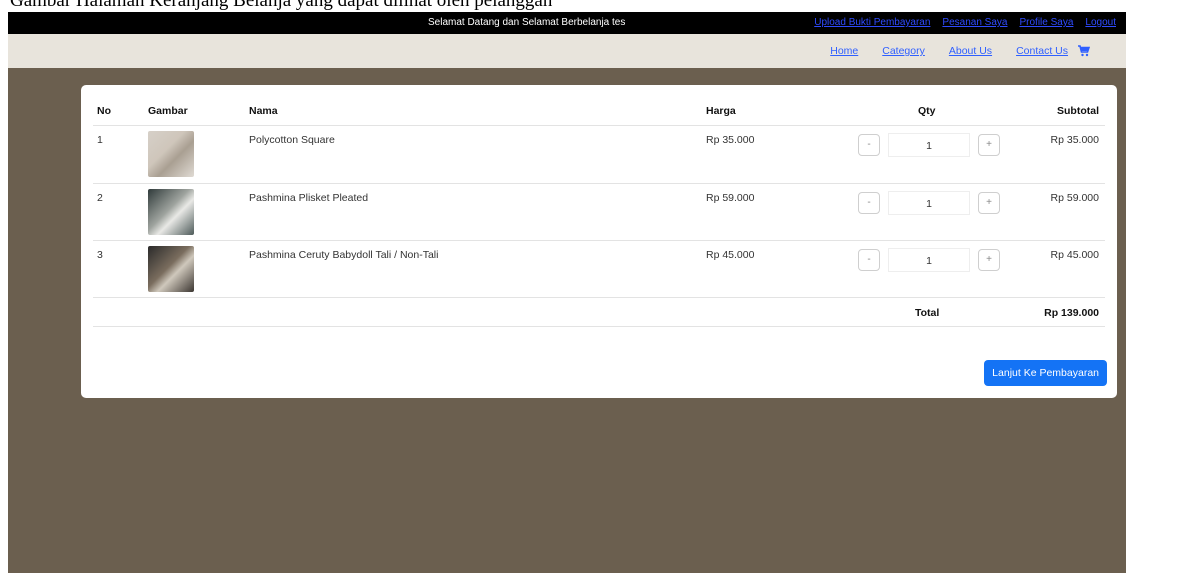  Describe the element at coordinates (567, 51) in the screenshot. I see `main-navbar: Home Category About Us Contact Us` at that location.